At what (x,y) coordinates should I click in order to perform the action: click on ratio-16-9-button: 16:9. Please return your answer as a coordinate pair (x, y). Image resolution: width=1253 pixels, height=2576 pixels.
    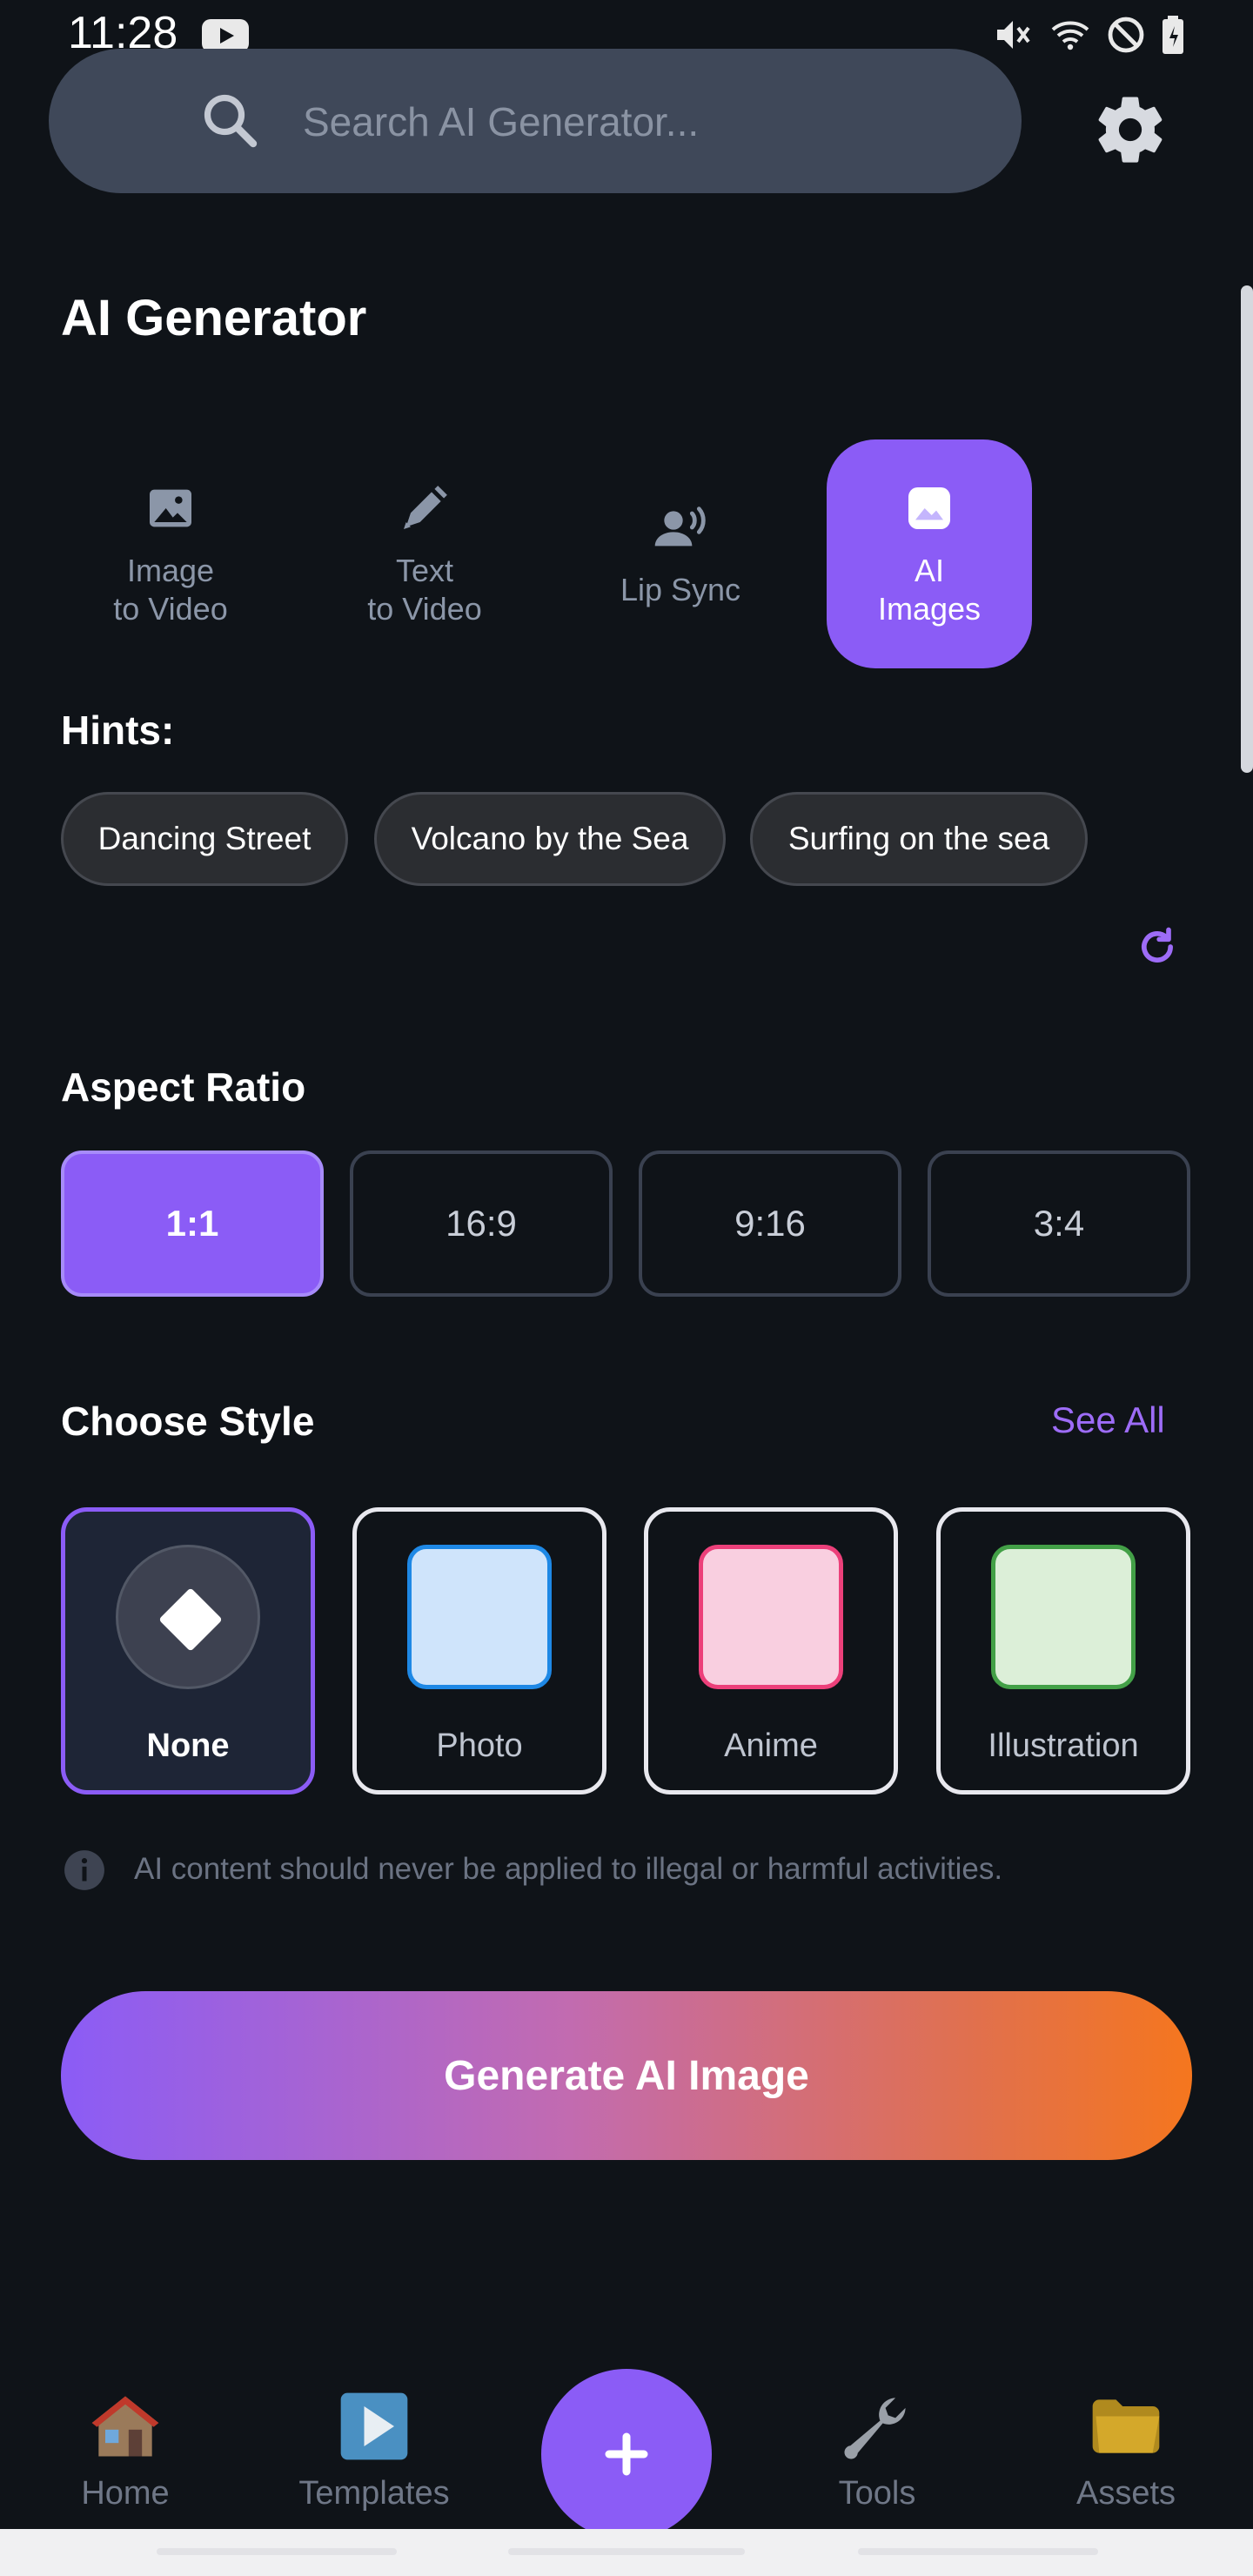
    Looking at the image, I should click on (481, 1223).